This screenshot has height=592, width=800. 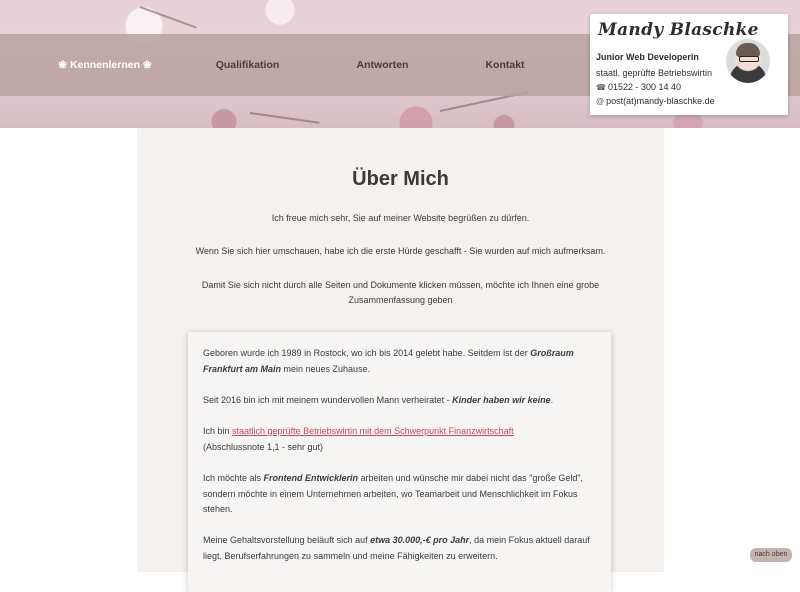 What do you see at coordinates (501, 400) in the screenshot?
I see `summary-emphasis: Kinder haben wir keine` at bounding box center [501, 400].